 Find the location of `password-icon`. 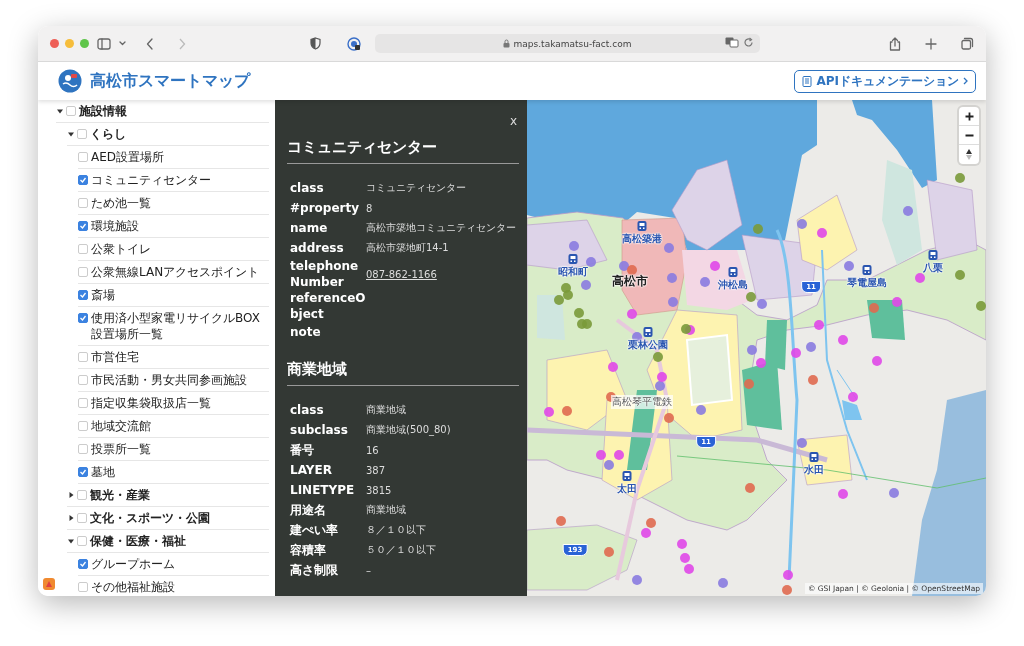

password-icon is located at coordinates (353, 43).